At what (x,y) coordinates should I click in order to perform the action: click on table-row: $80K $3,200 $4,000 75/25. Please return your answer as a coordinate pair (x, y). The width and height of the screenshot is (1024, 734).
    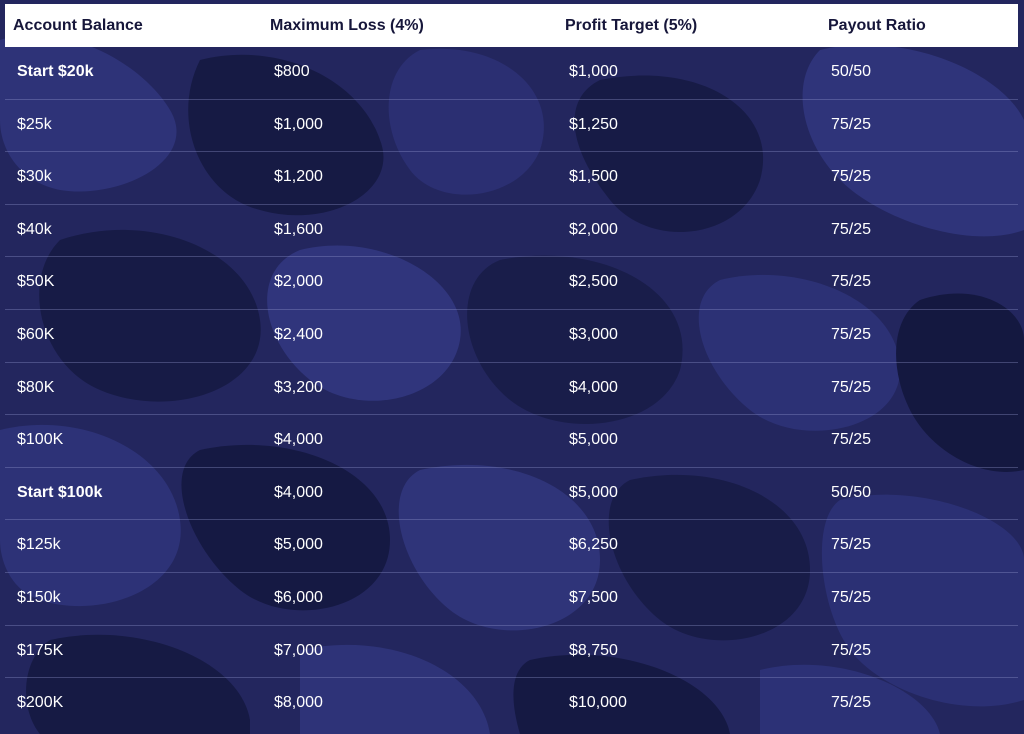
    Looking at the image, I should click on (511, 389).